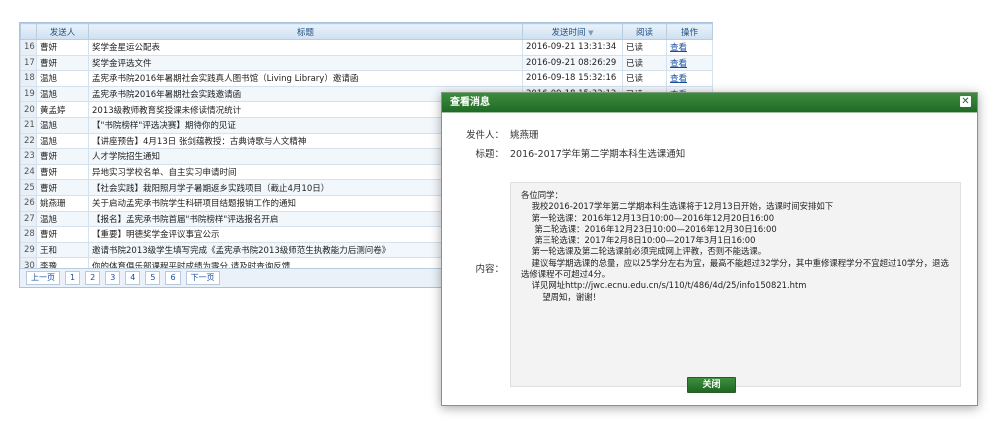 The height and width of the screenshot is (424, 1000). Describe the element at coordinates (28, 109) in the screenshot. I see `row-index: 20` at that location.